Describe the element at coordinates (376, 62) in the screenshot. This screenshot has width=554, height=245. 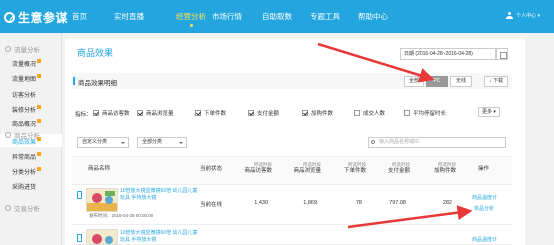
I see `arrow-to-pc` at that location.